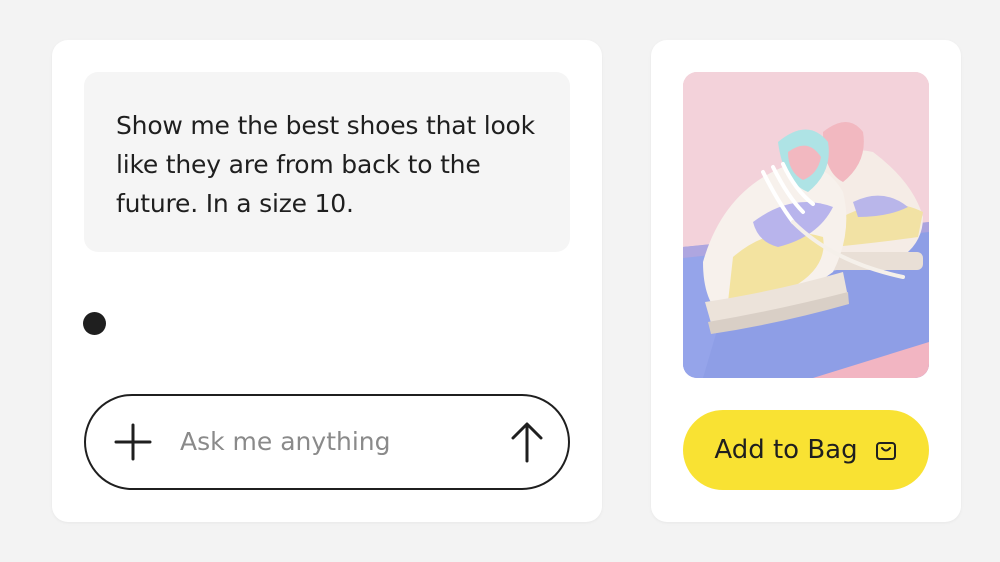 The image size is (1000, 562). I want to click on product-image, so click(806, 225).